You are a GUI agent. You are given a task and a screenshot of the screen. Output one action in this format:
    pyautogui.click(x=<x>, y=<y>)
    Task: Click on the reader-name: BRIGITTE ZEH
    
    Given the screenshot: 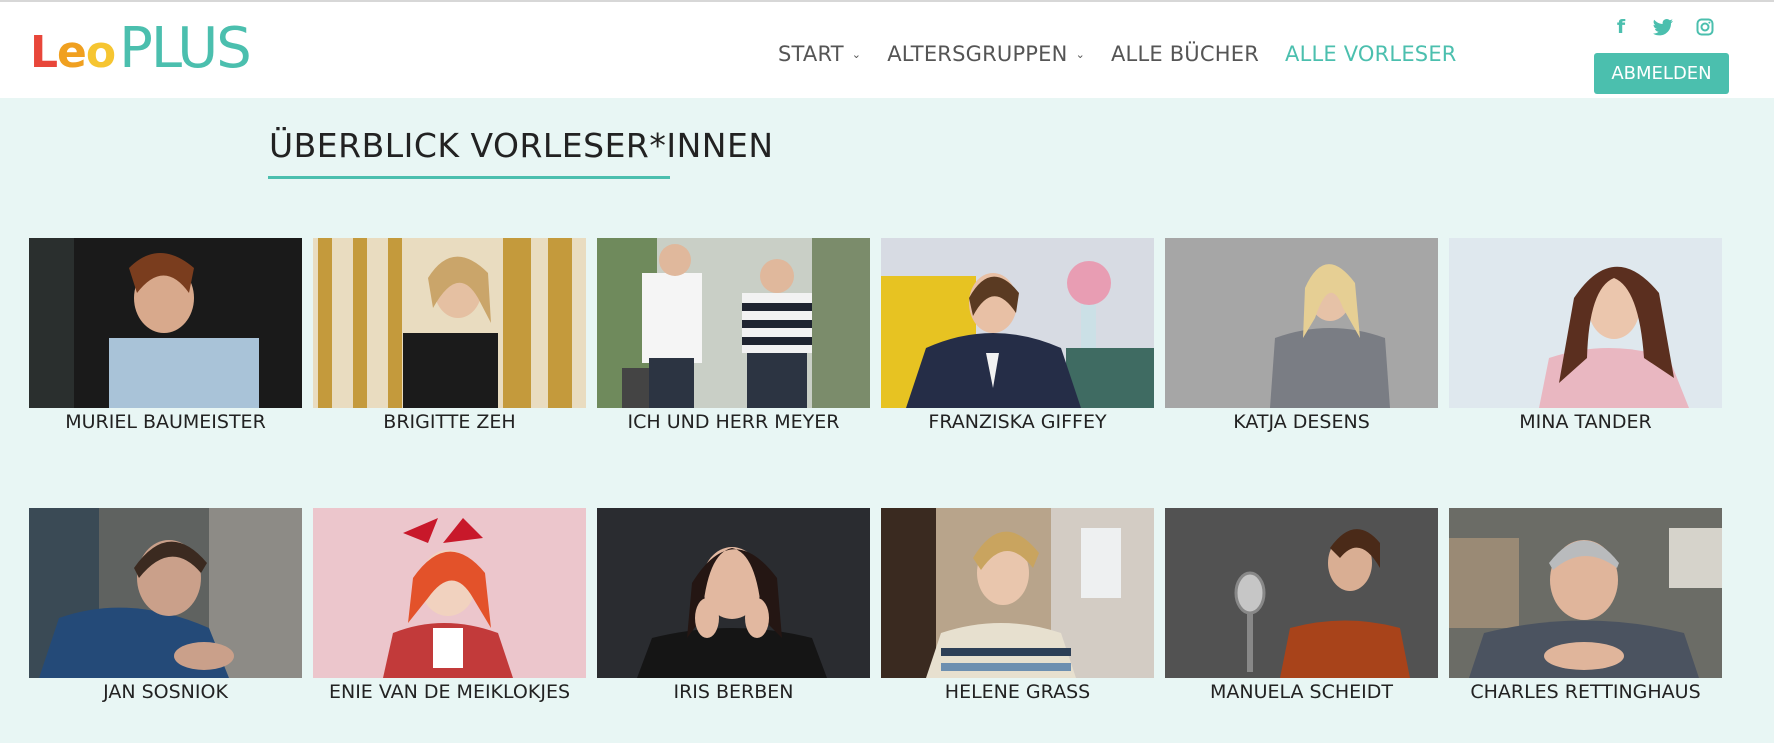 What is the action you would take?
    pyautogui.click(x=449, y=422)
    